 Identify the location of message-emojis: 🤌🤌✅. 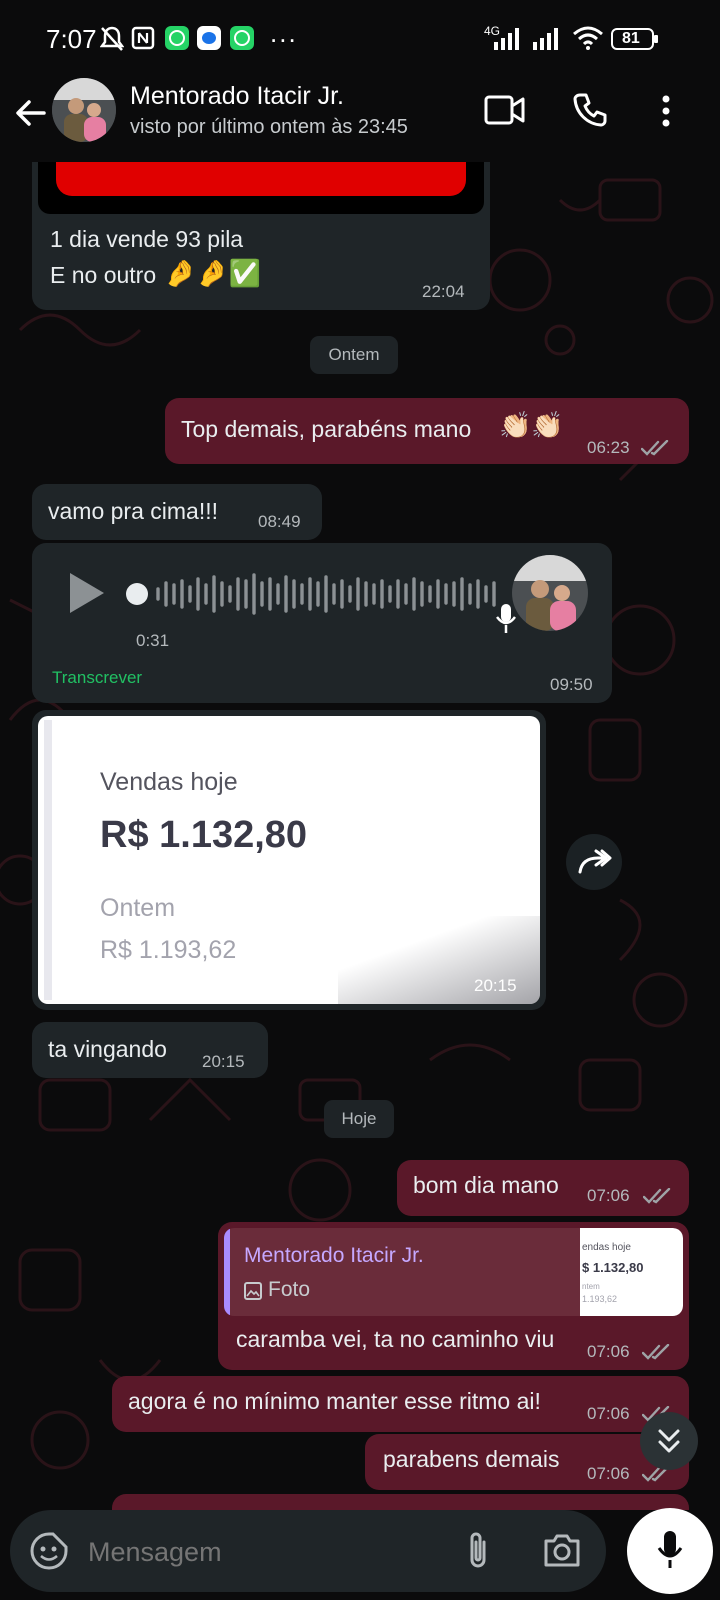
(213, 273).